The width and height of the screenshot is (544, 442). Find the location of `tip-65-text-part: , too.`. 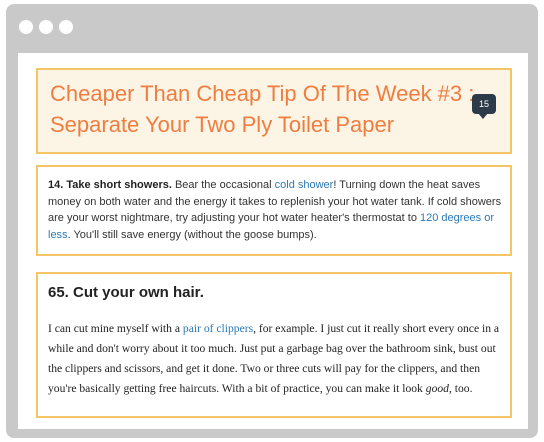

tip-65-text-part: , too. is located at coordinates (460, 388).